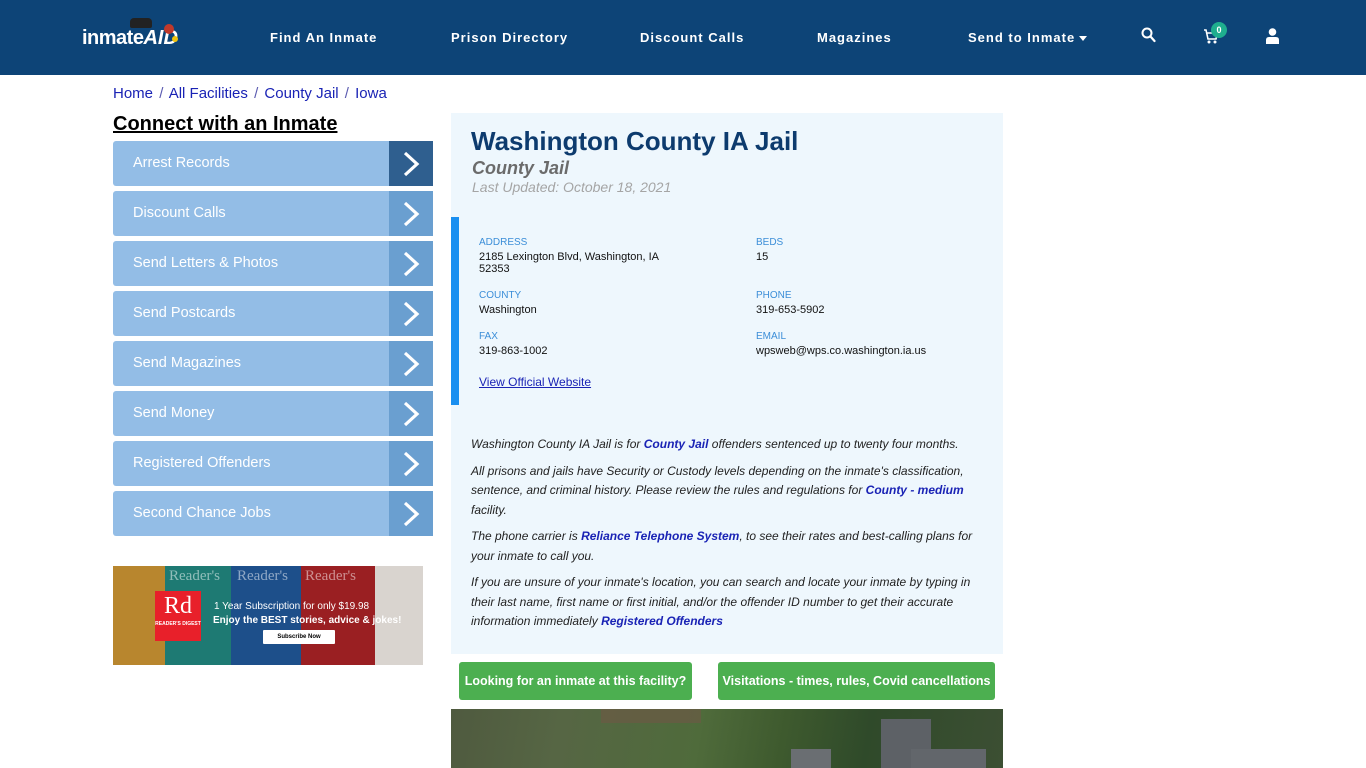  Describe the element at coordinates (292, 606) in the screenshot. I see `ad-promo-line1: 1 Year Subscription for only $19.98` at that location.